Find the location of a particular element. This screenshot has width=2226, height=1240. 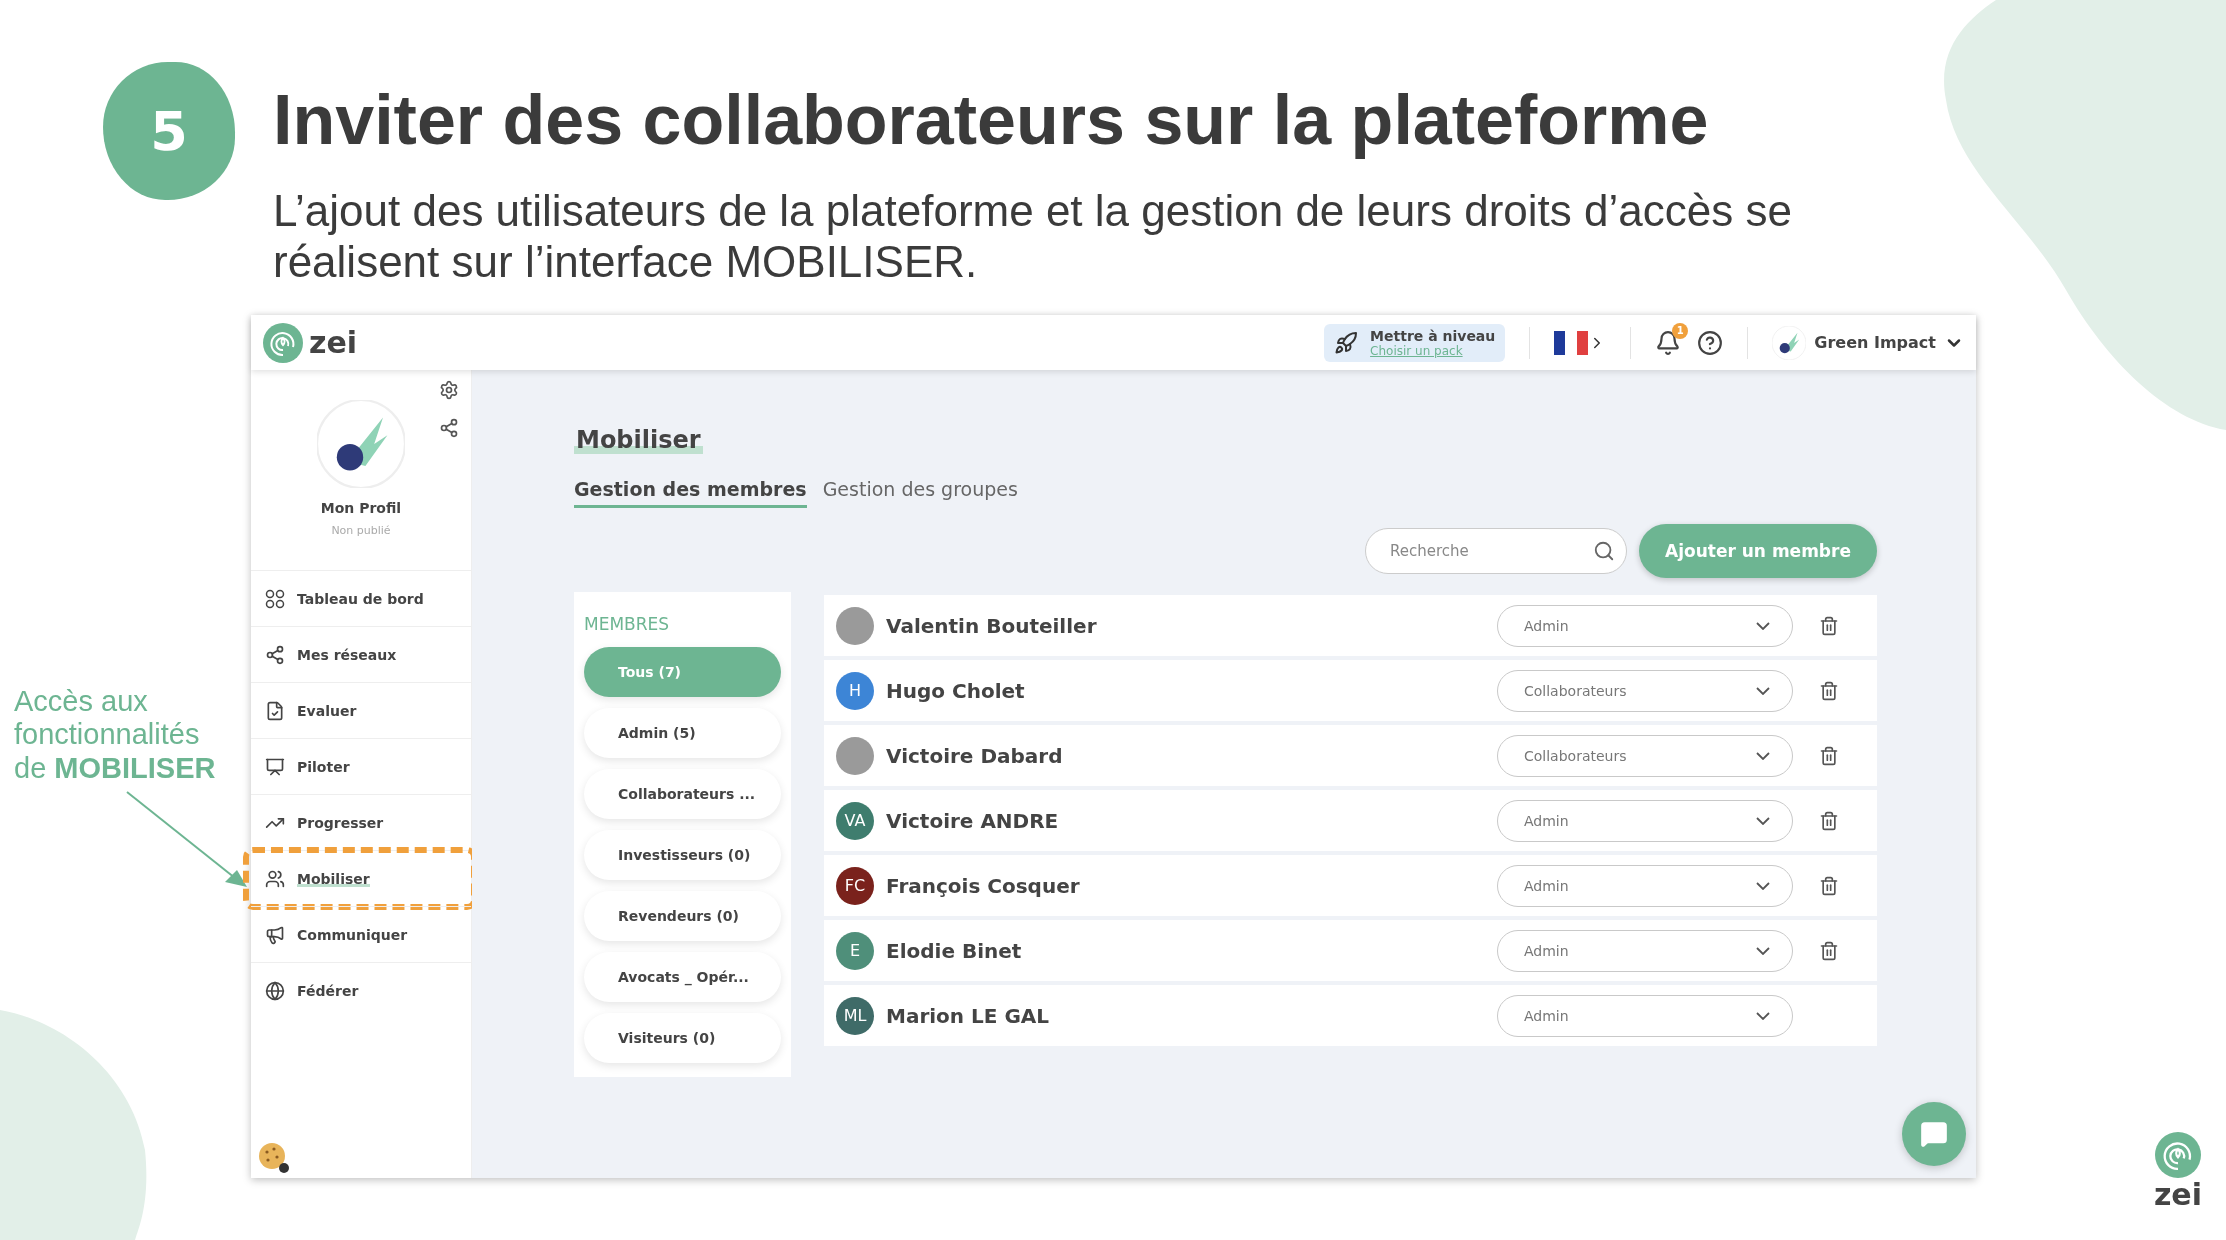

profile-status: Non publié is located at coordinates (361, 530).